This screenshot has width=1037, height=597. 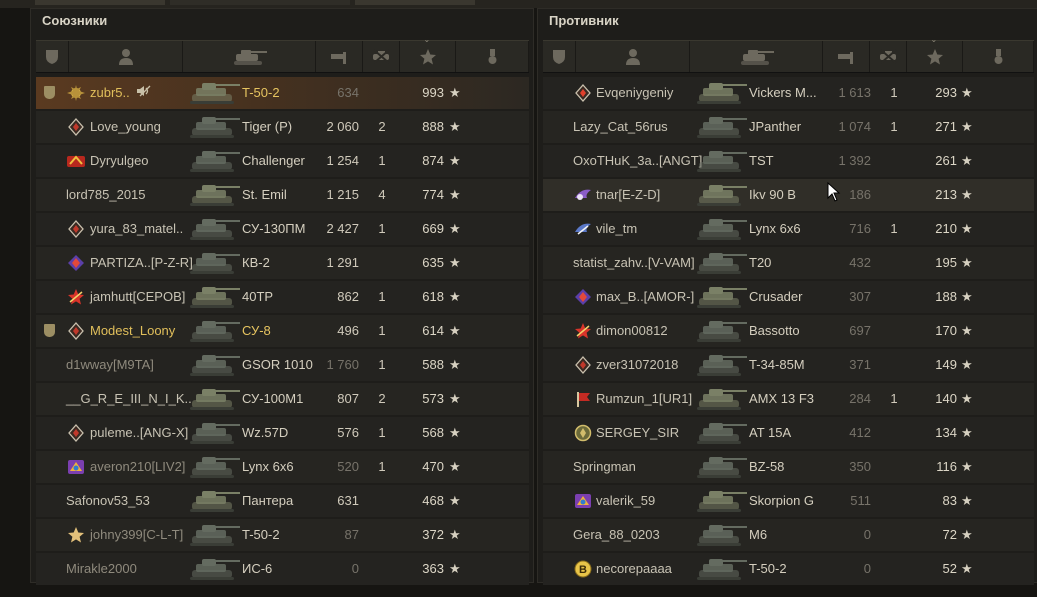 I want to click on tank-silhouette-icon, so click(x=722, y=569).